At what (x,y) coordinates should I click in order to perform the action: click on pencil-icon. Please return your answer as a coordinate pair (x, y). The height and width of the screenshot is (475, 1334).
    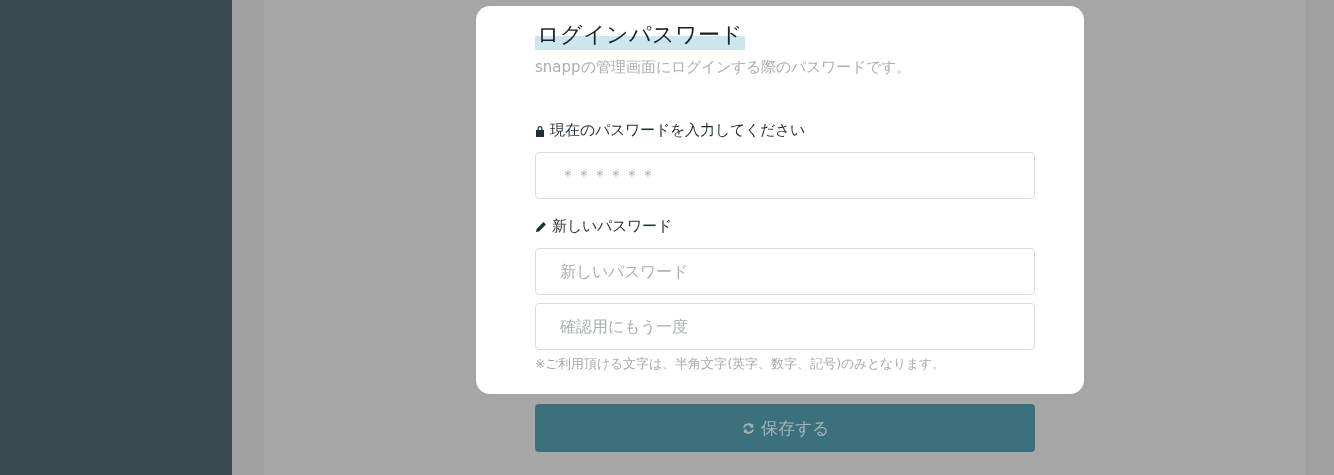
    Looking at the image, I should click on (541, 226).